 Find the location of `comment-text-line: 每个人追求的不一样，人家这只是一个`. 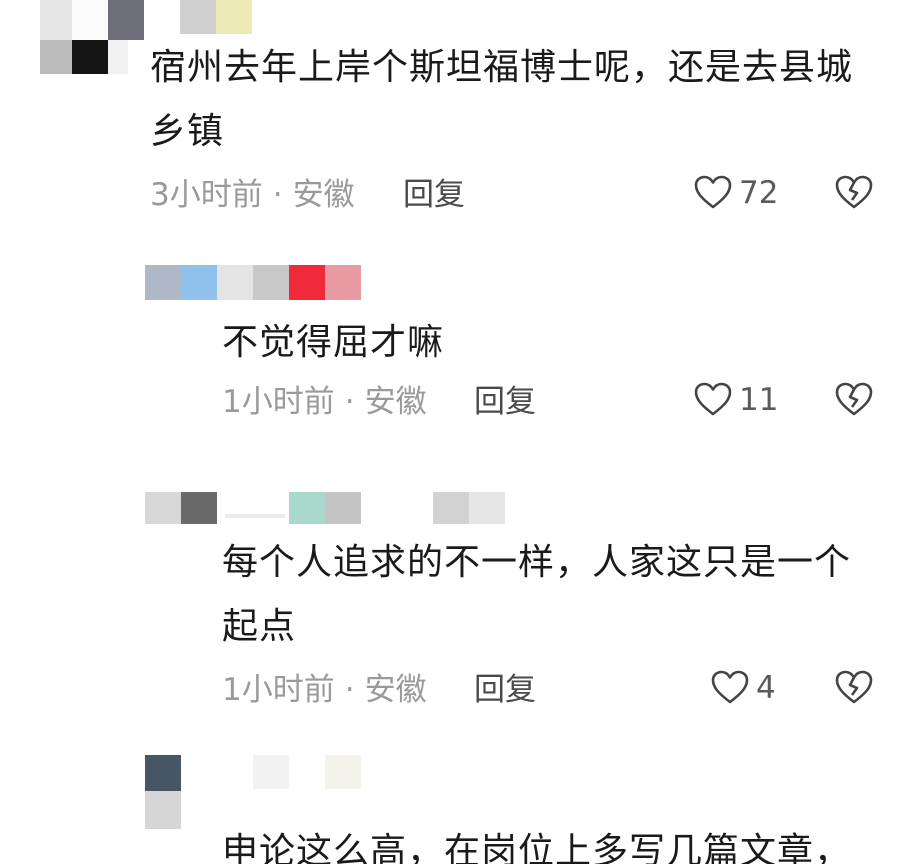

comment-text-line: 每个人追求的不一样，人家这只是一个 is located at coordinates (537, 562).